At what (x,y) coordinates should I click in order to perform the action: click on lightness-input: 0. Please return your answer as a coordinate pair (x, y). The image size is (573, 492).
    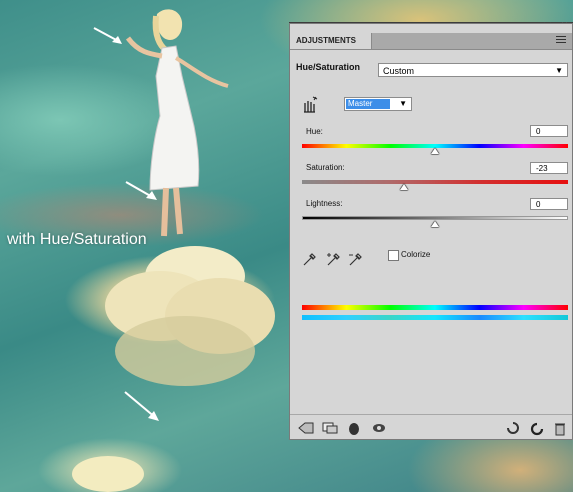
    Looking at the image, I should click on (549, 204).